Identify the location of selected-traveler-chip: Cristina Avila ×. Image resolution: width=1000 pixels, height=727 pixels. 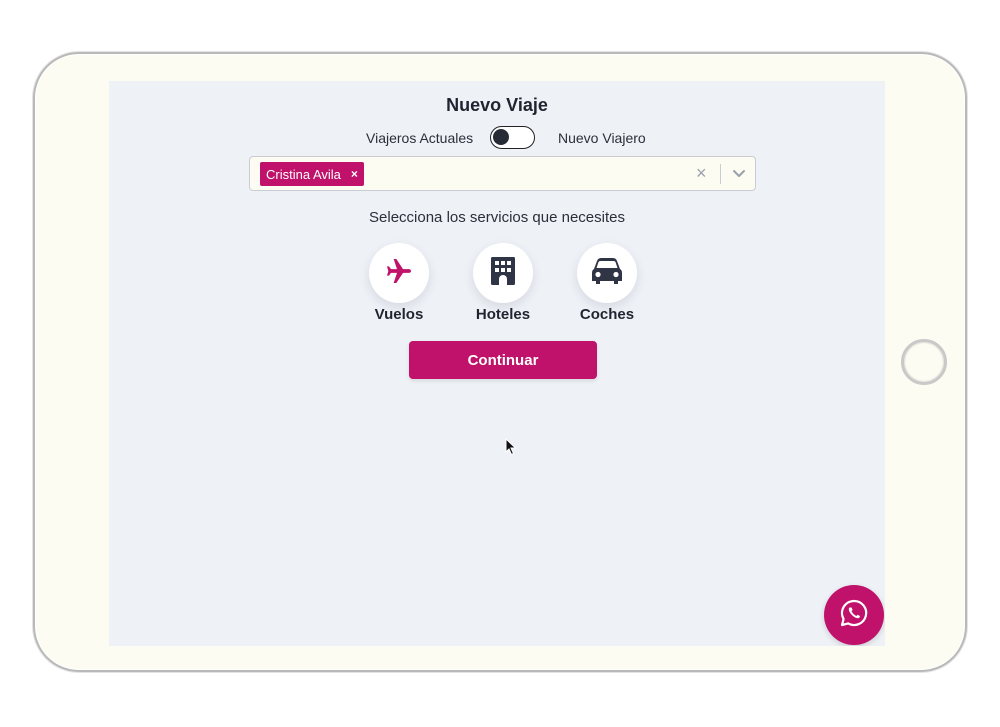
(312, 174).